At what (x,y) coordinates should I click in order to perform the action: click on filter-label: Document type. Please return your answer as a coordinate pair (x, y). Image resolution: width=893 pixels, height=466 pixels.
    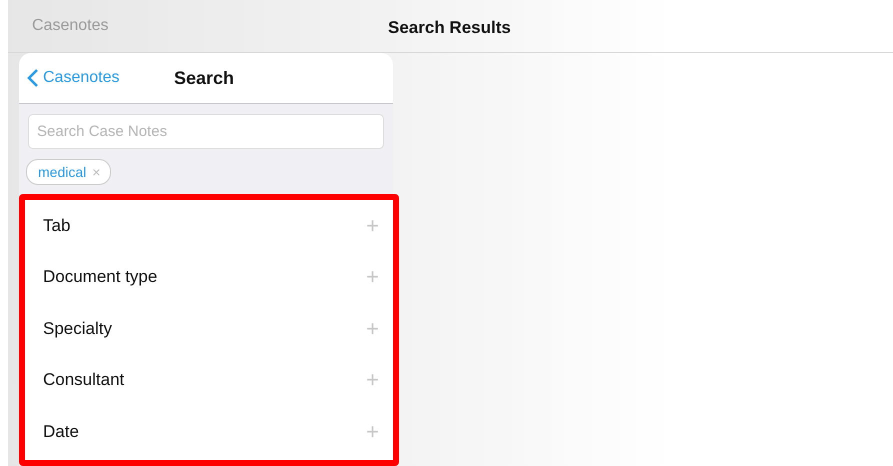
    Looking at the image, I should click on (100, 277).